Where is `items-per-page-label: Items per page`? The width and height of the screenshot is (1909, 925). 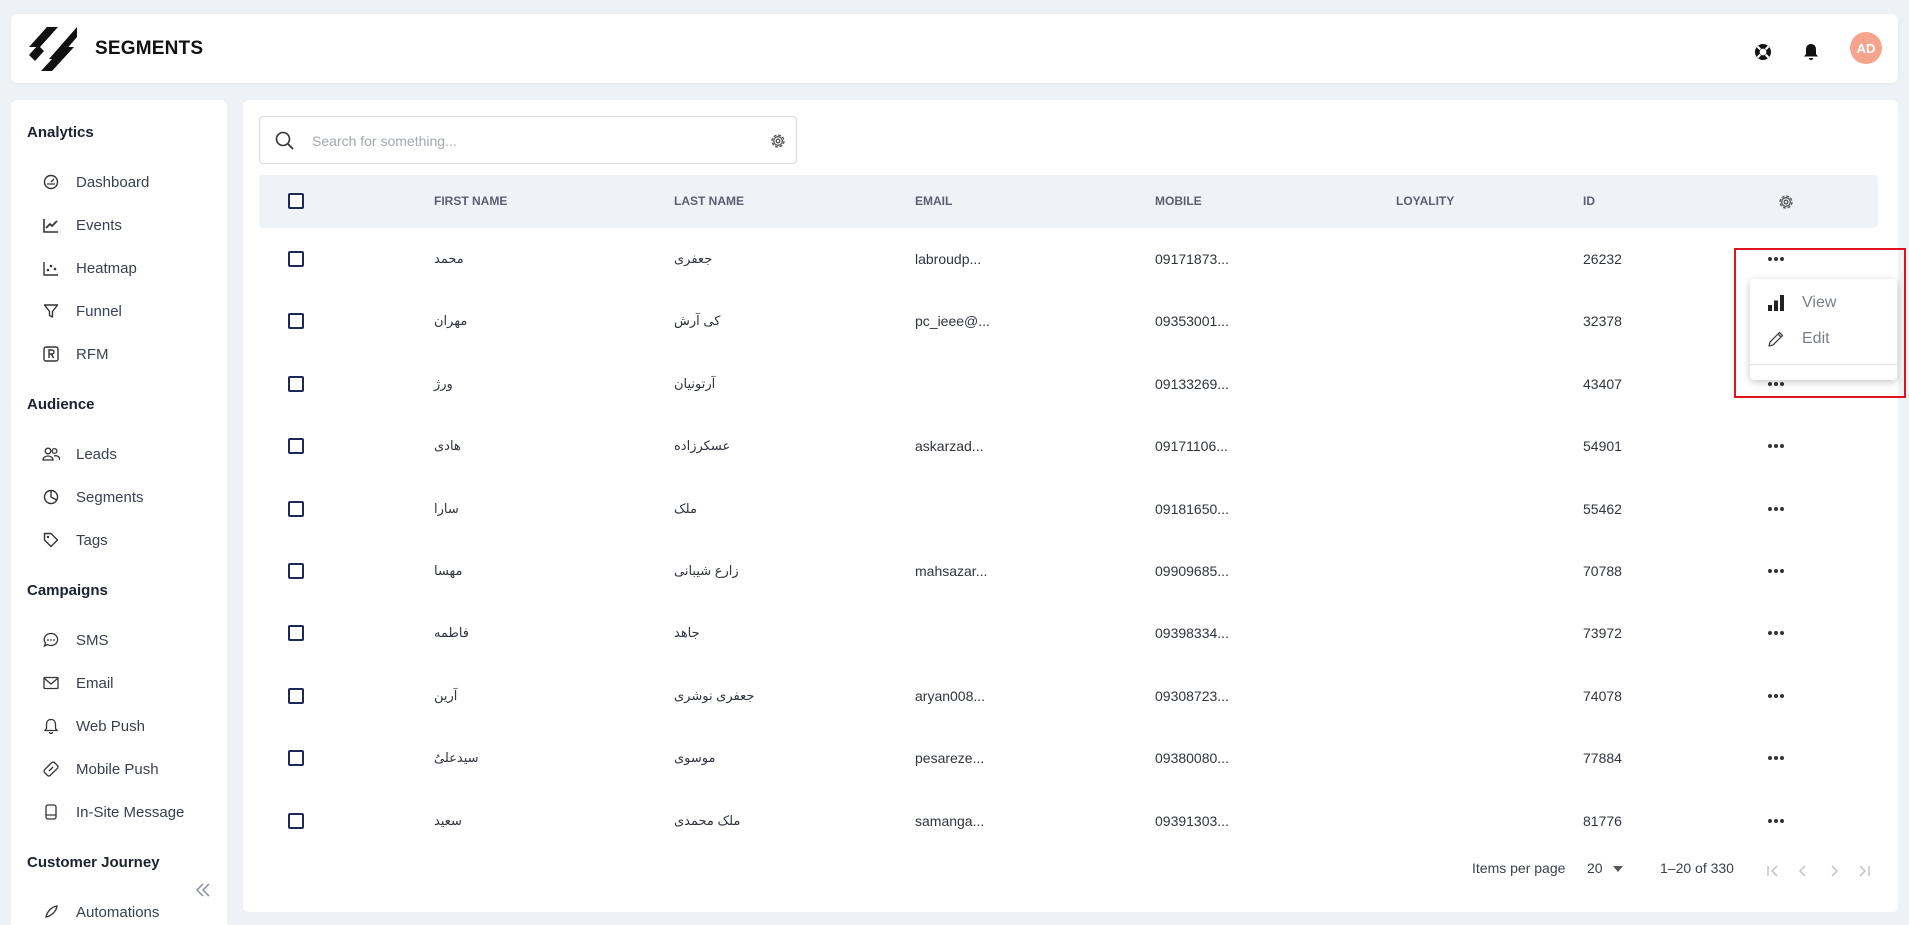 items-per-page-label: Items per page is located at coordinates (1519, 868).